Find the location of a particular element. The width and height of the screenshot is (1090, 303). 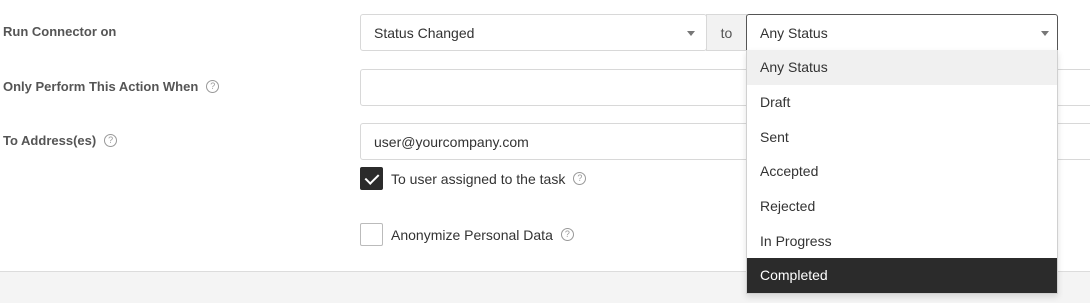

status-select-value: Any Status is located at coordinates (794, 32).